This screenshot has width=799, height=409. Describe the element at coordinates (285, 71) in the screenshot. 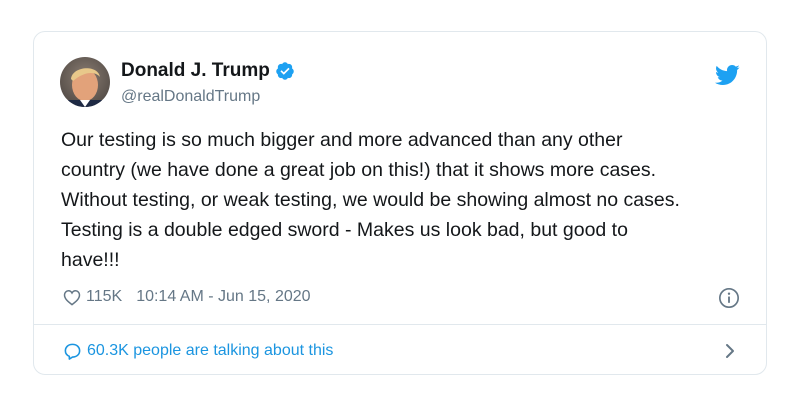

I see `verified-badge-icon` at that location.